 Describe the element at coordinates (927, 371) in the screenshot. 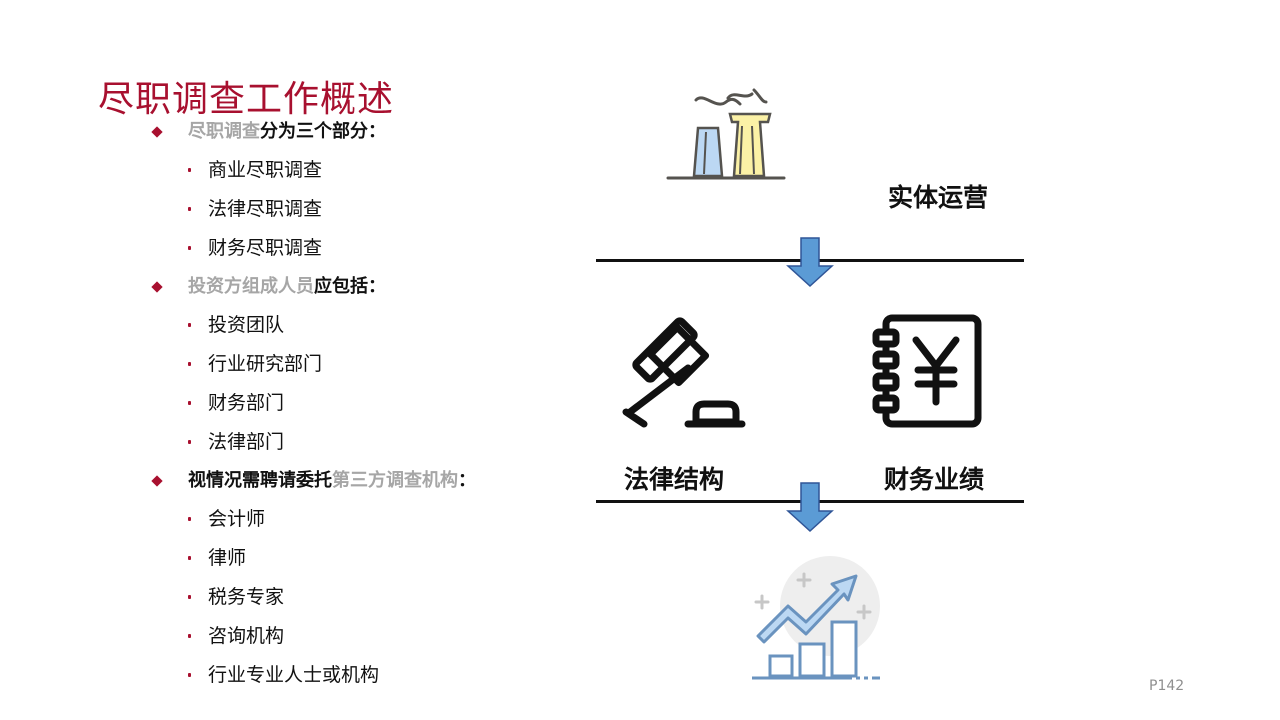

I see `yen-ledger-icon` at that location.